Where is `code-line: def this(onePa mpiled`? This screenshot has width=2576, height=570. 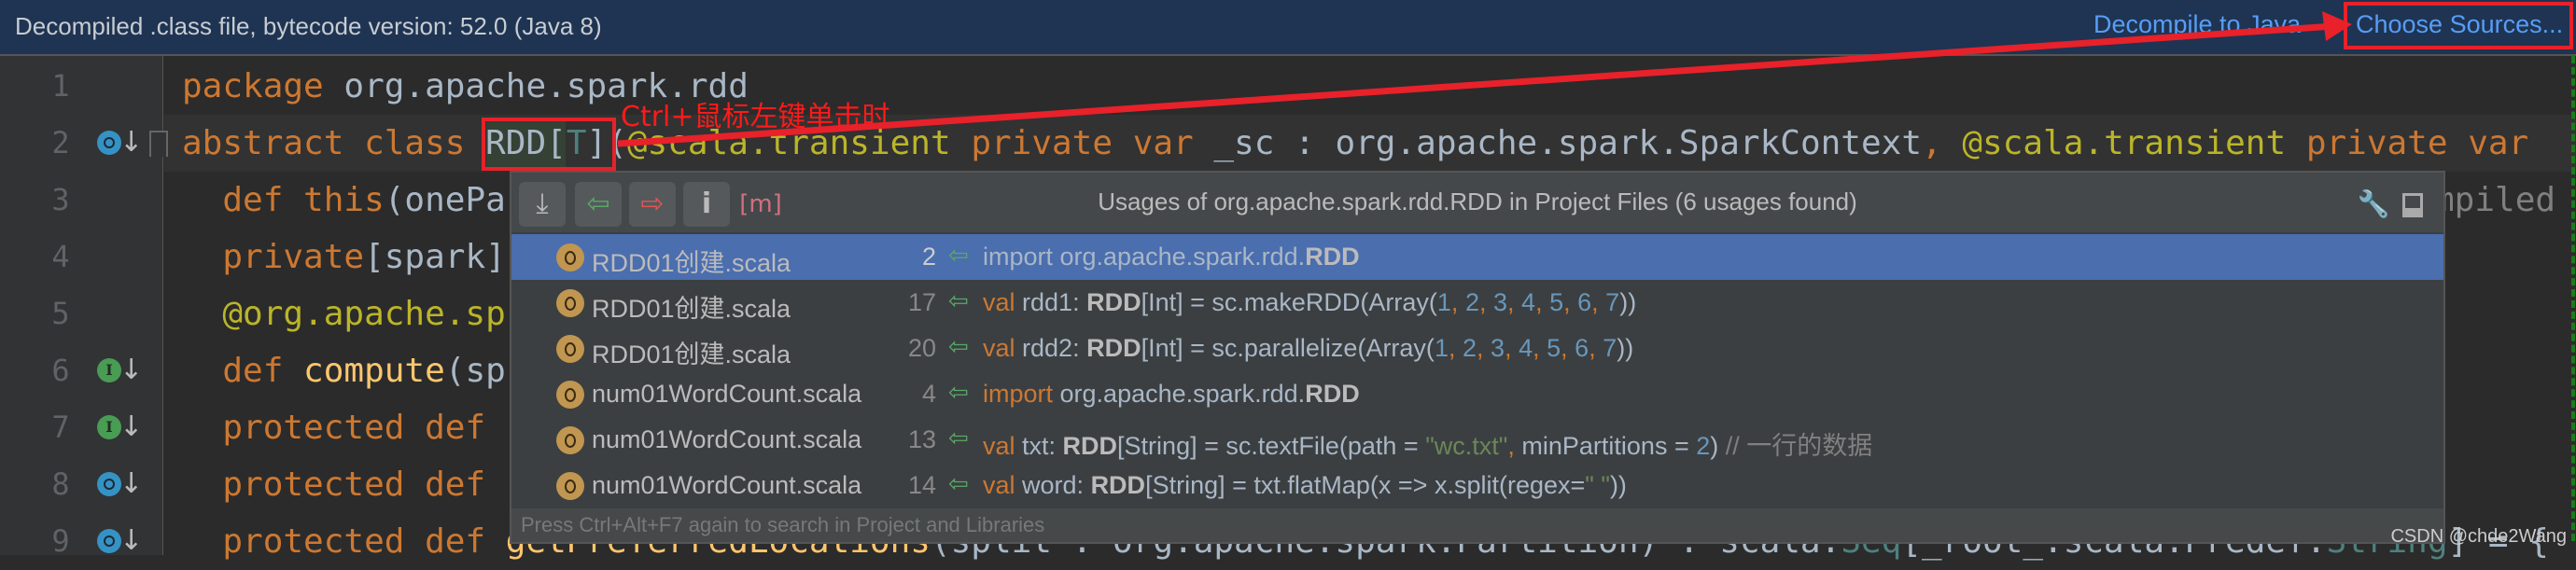
code-line: def this(onePa mpiled is located at coordinates (1368, 200).